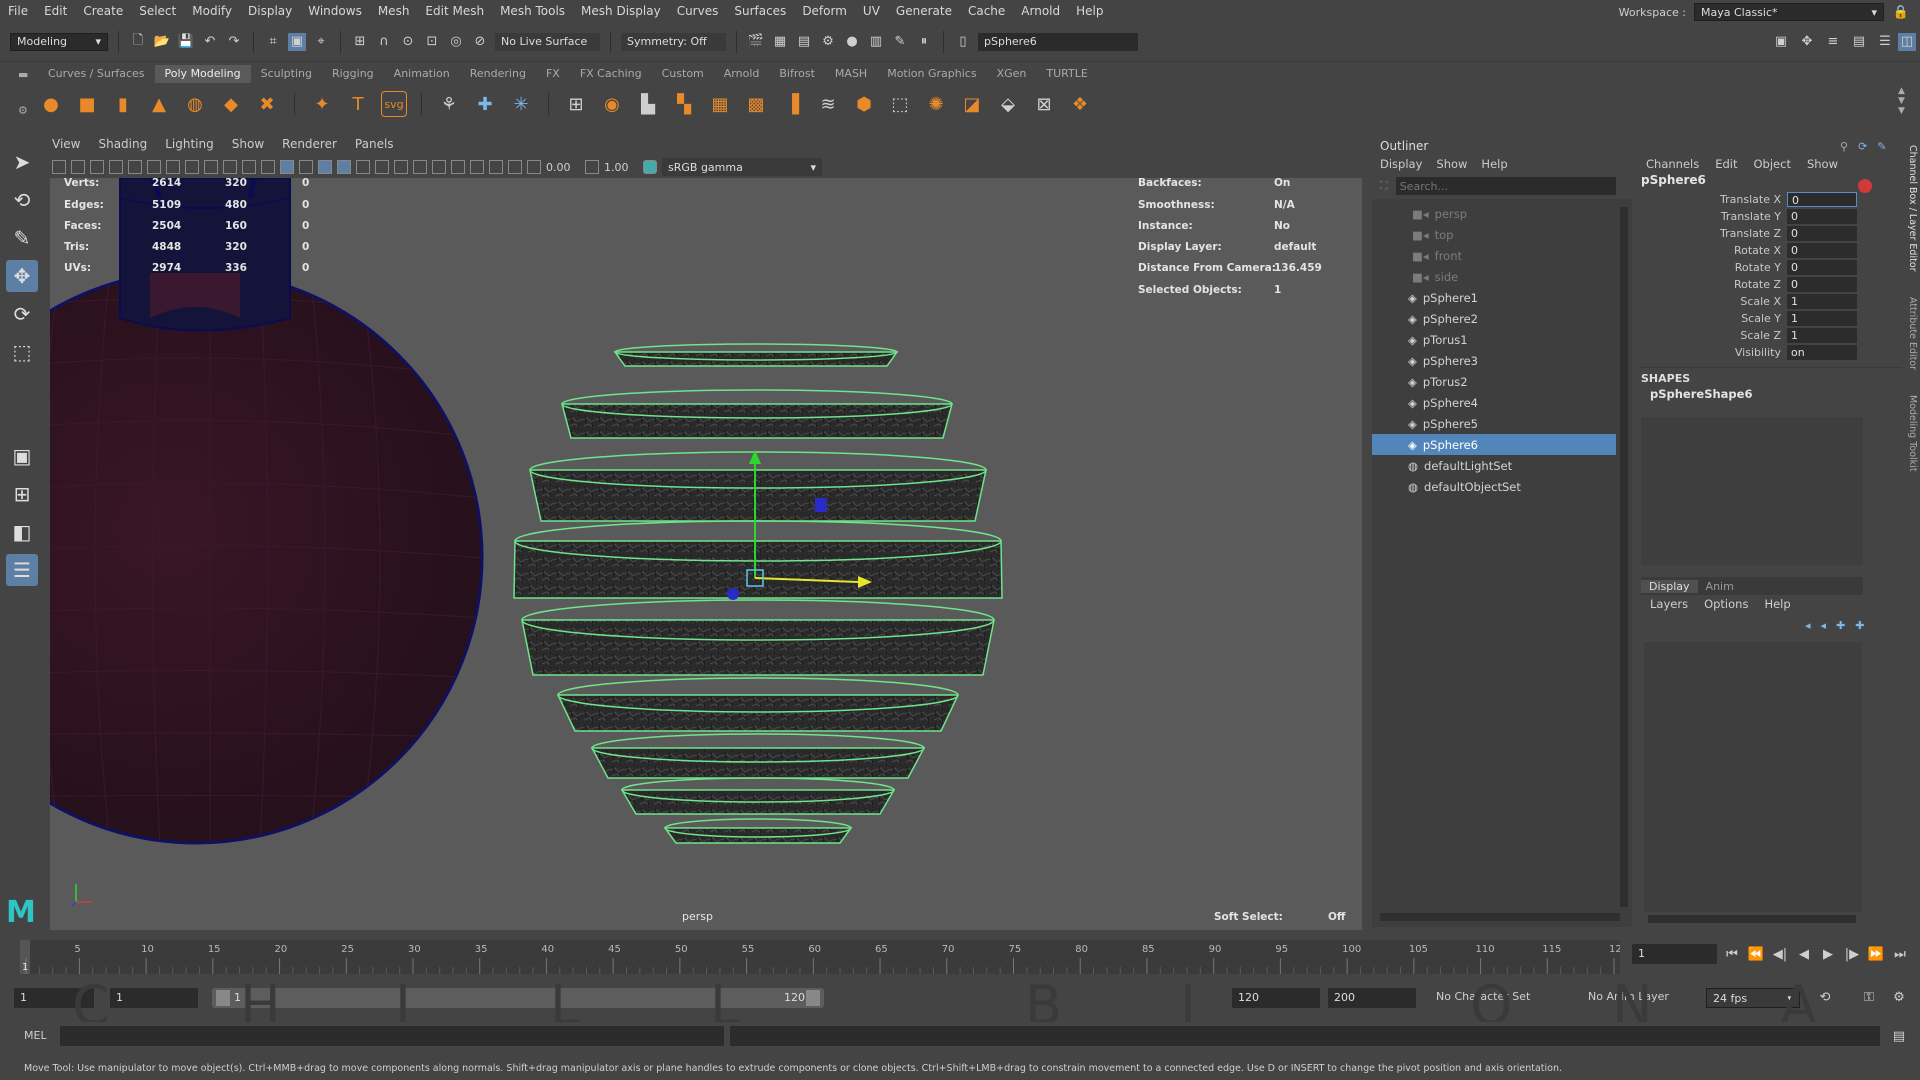 The width and height of the screenshot is (1920, 1080). What do you see at coordinates (358, 104) in the screenshot?
I see `type-icon: T` at bounding box center [358, 104].